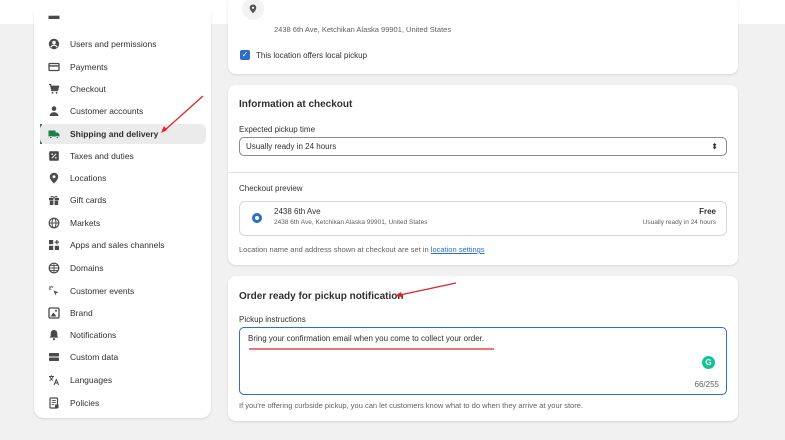 This screenshot has height=440, width=785. Describe the element at coordinates (54, 67) in the screenshot. I see `credit-card-icon` at that location.